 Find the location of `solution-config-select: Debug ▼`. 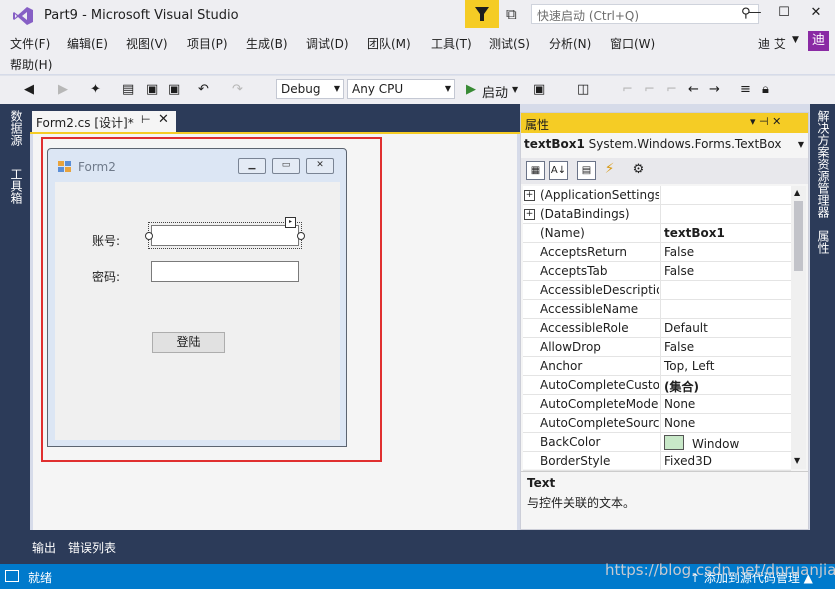

solution-config-select: Debug ▼ is located at coordinates (310, 89).